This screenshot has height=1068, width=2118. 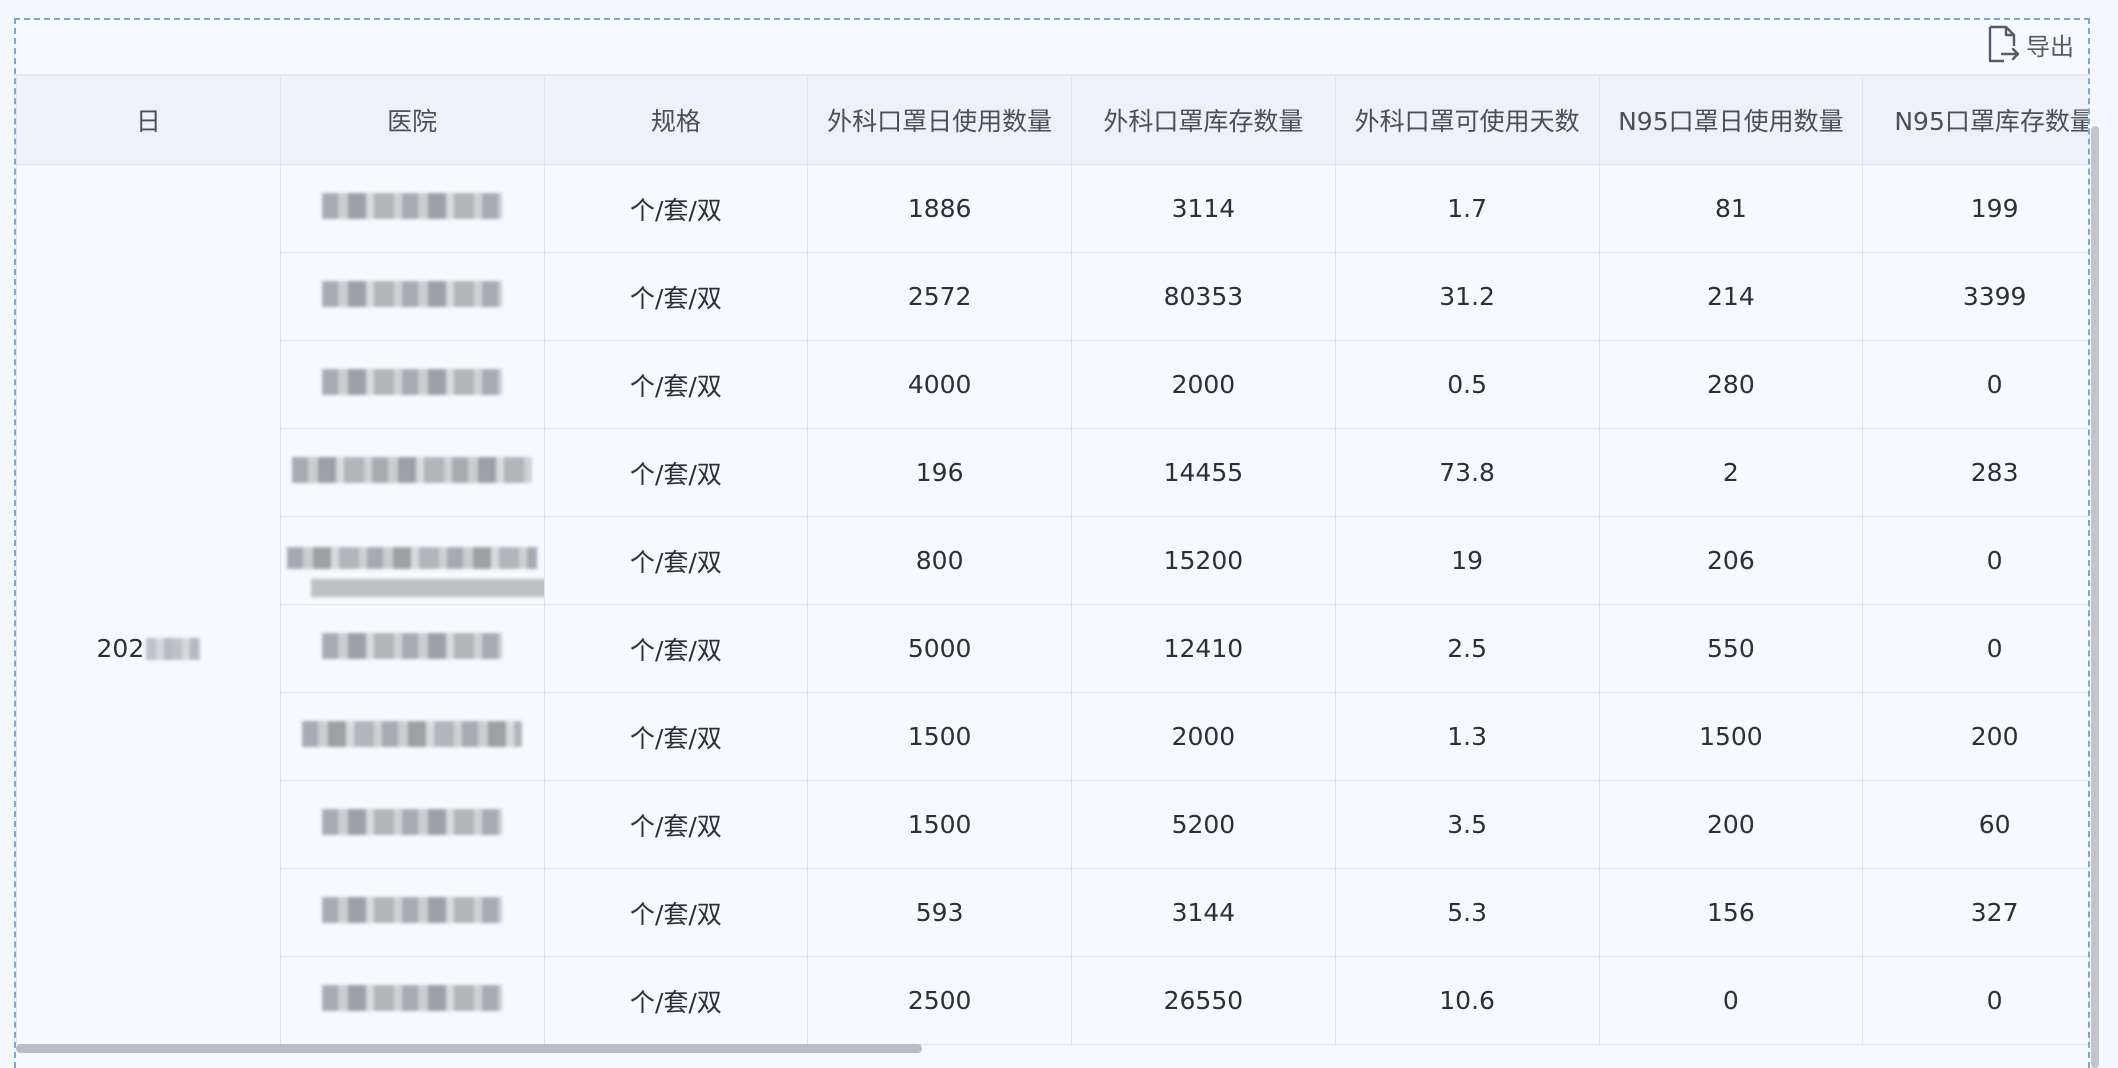 I want to click on n95-daily-use-cell: 206, so click(x=1731, y=560).